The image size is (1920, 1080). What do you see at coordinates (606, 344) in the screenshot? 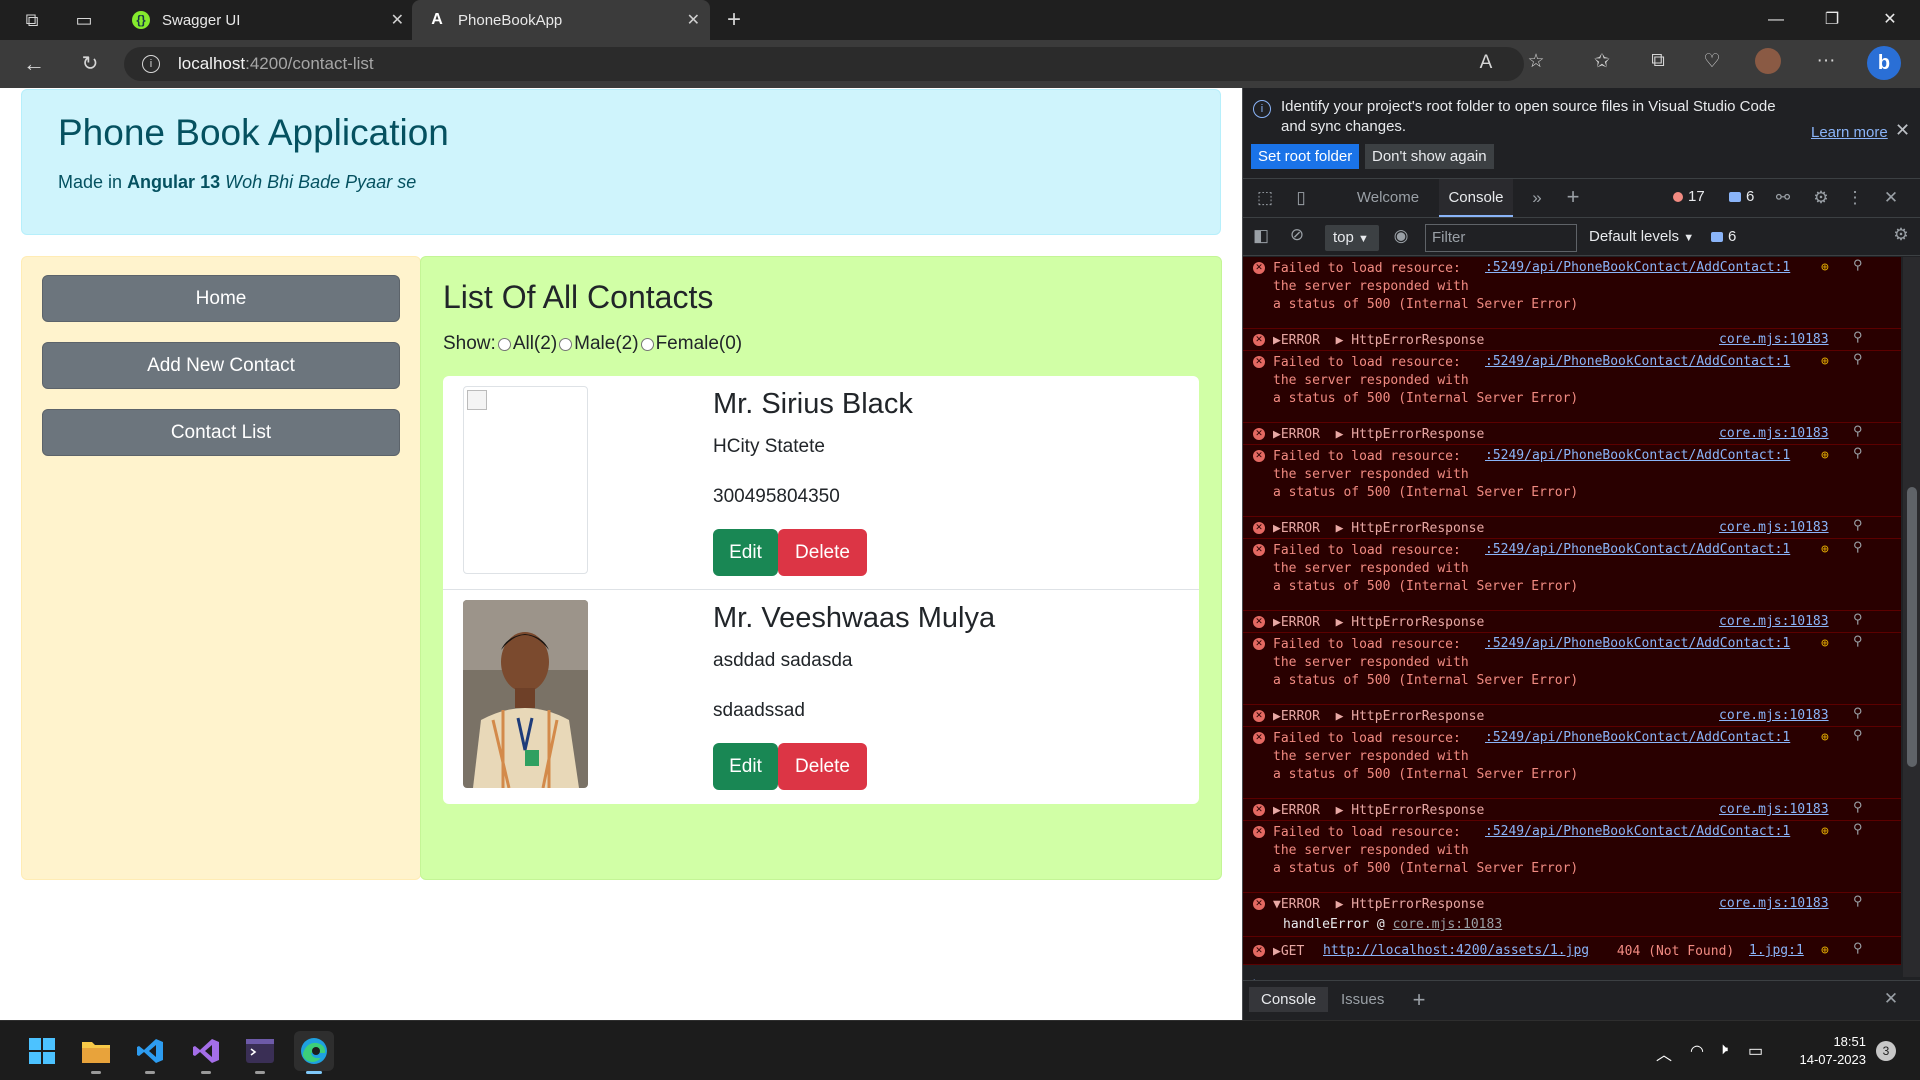
I see `filter-male-label: Male(2)` at bounding box center [606, 344].